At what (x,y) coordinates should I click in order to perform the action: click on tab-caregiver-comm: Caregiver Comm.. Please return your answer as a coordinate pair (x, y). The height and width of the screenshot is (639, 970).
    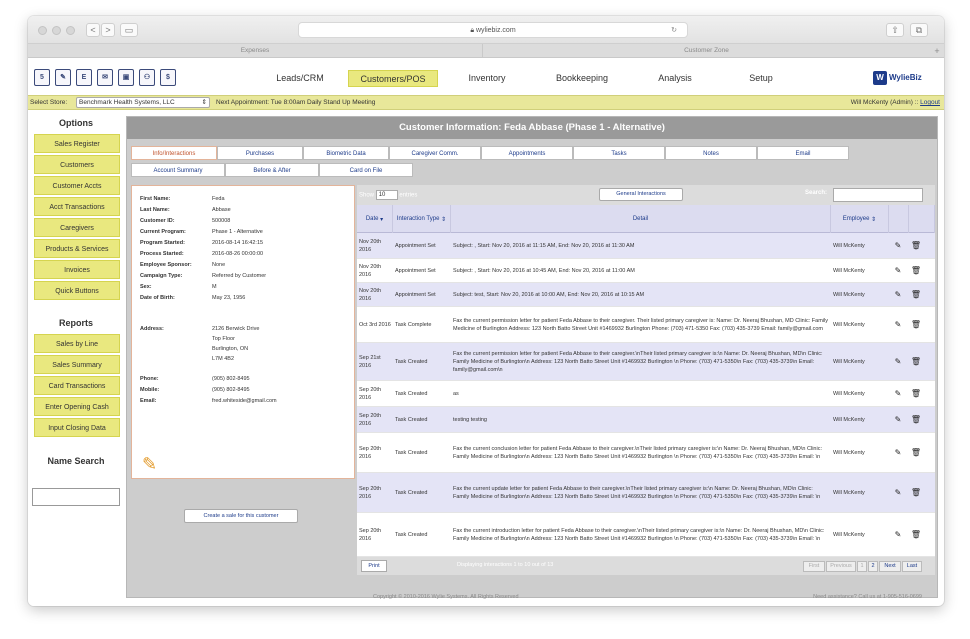
    Looking at the image, I should click on (435, 153).